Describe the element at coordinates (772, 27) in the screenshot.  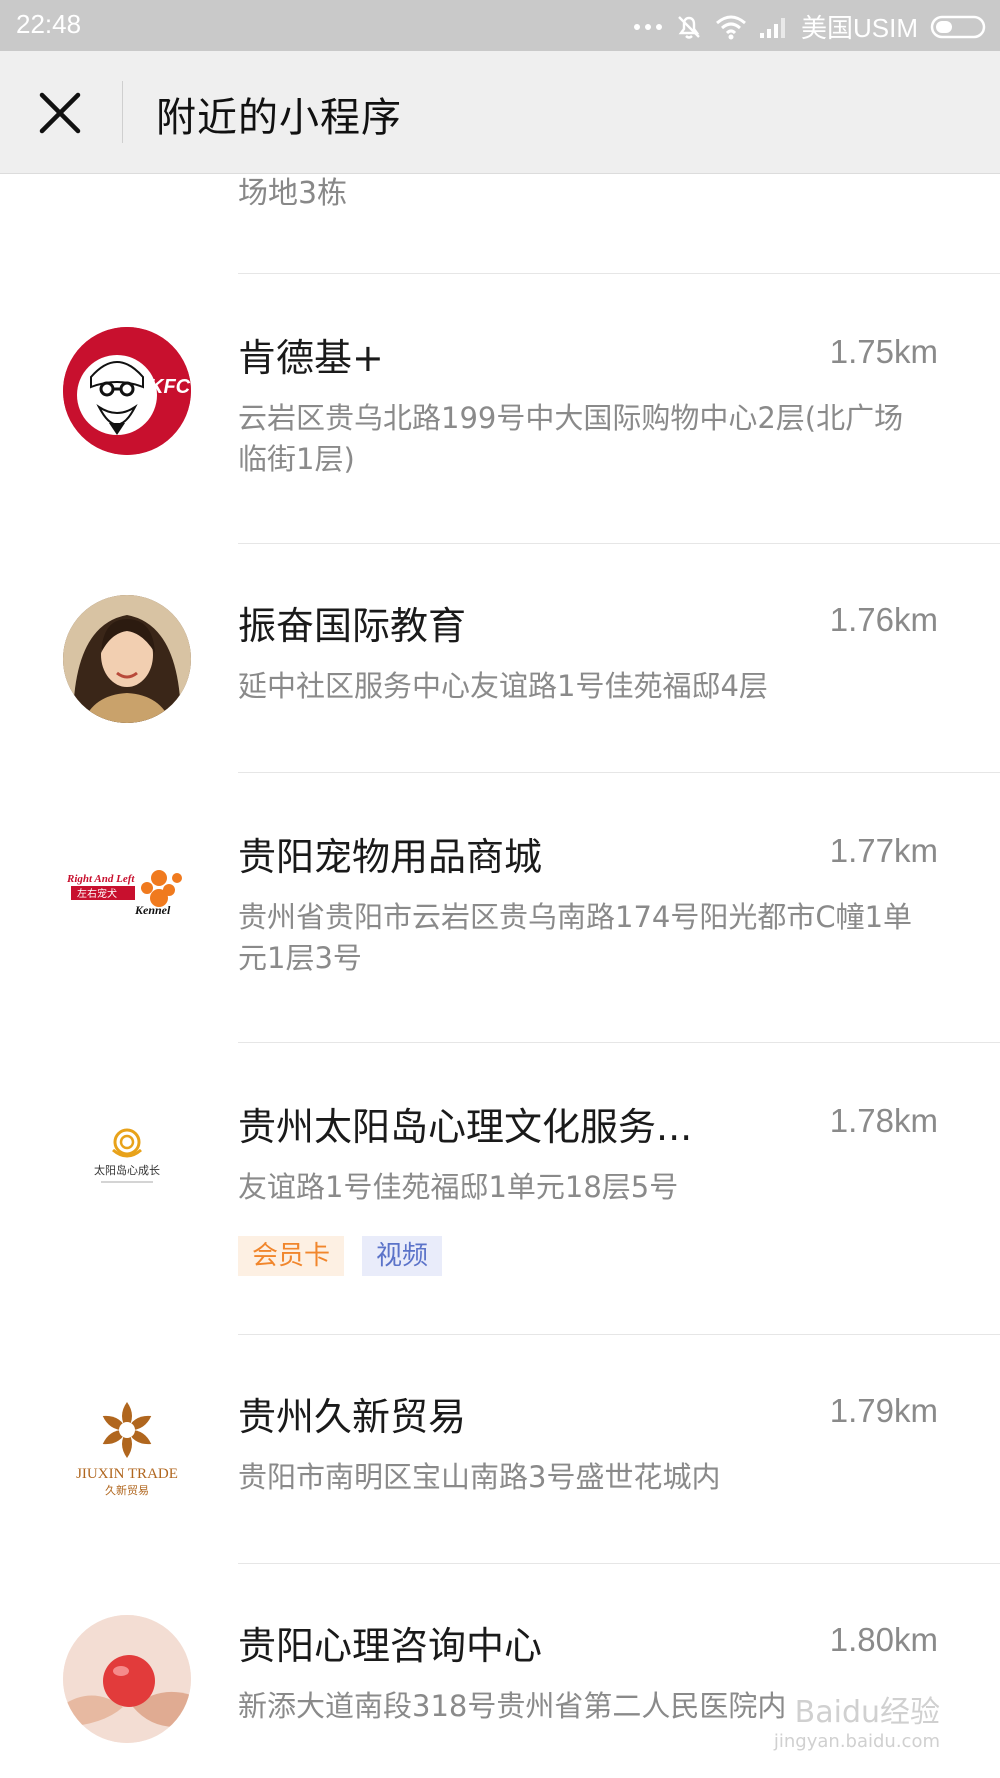
I see `signal-icon` at that location.